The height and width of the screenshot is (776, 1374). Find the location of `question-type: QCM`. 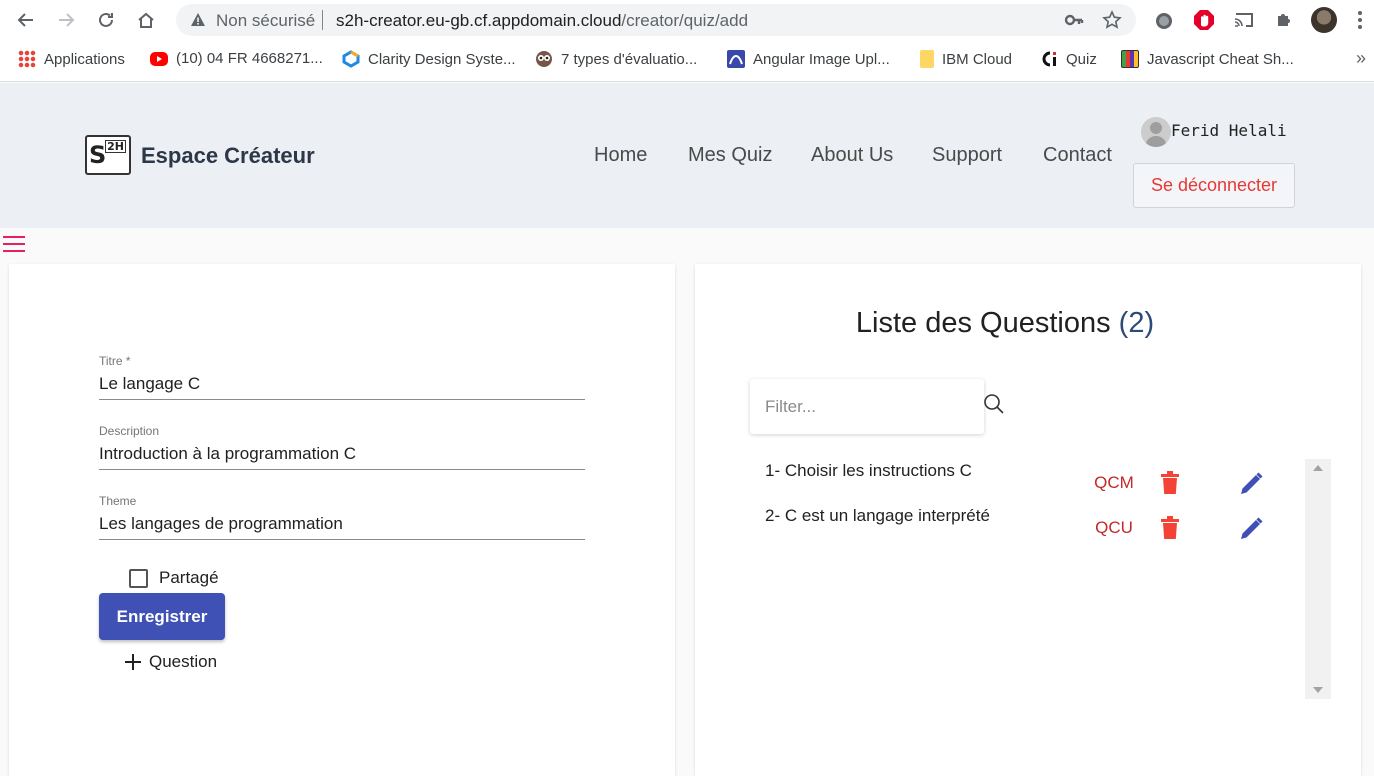

question-type: QCM is located at coordinates (1114, 482).